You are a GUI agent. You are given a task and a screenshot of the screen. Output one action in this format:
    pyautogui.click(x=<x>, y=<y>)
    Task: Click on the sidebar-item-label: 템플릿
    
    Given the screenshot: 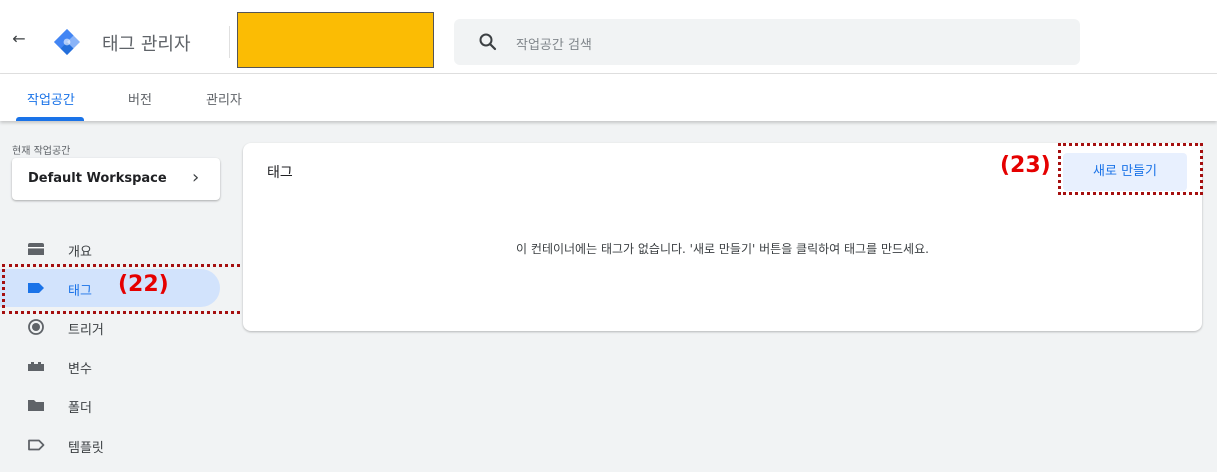 What is the action you would take?
    pyautogui.click(x=86, y=448)
    